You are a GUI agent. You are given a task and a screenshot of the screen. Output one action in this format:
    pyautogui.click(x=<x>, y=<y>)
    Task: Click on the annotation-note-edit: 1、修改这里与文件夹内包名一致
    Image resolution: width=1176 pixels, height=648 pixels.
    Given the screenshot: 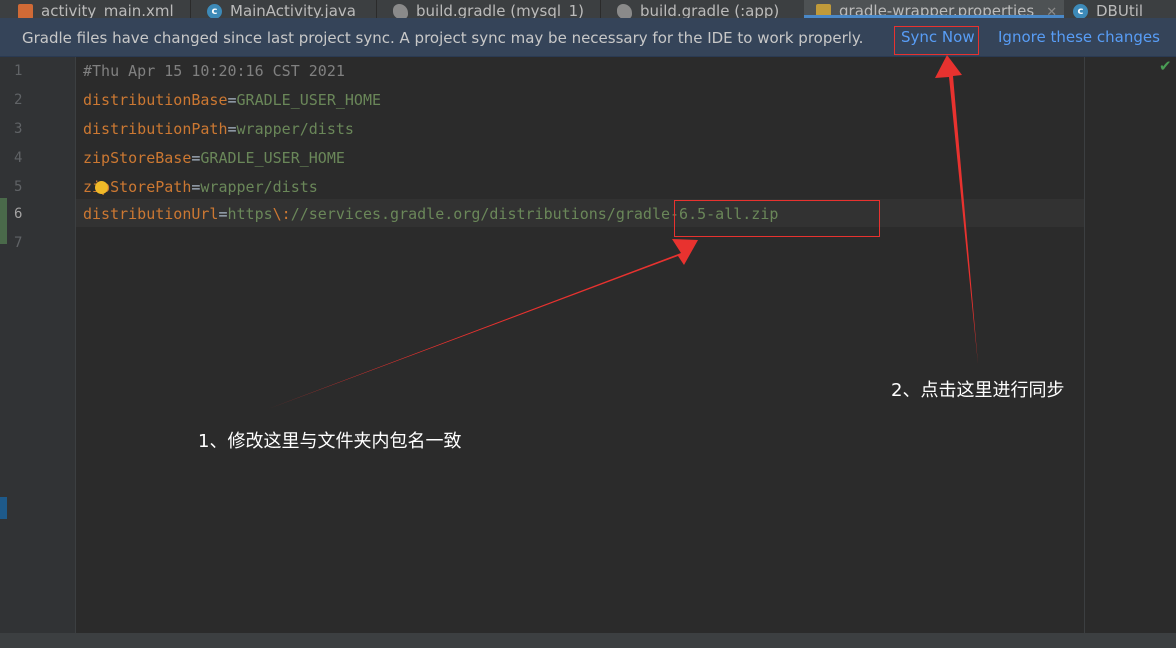 What is the action you would take?
    pyautogui.click(x=330, y=441)
    